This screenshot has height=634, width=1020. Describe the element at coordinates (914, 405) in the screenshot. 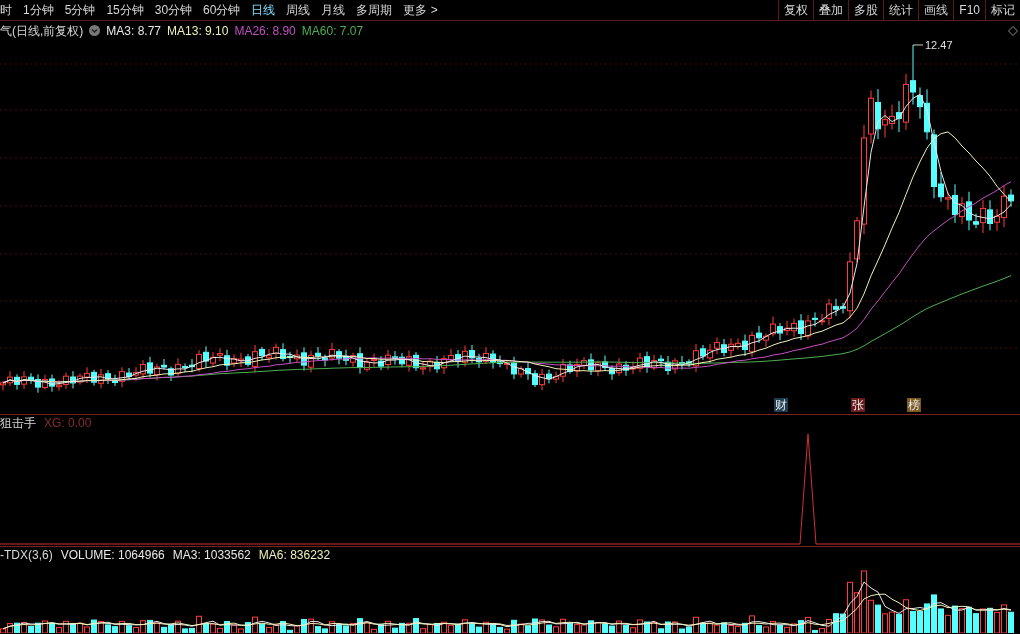

I see `event-marker: 榜` at that location.